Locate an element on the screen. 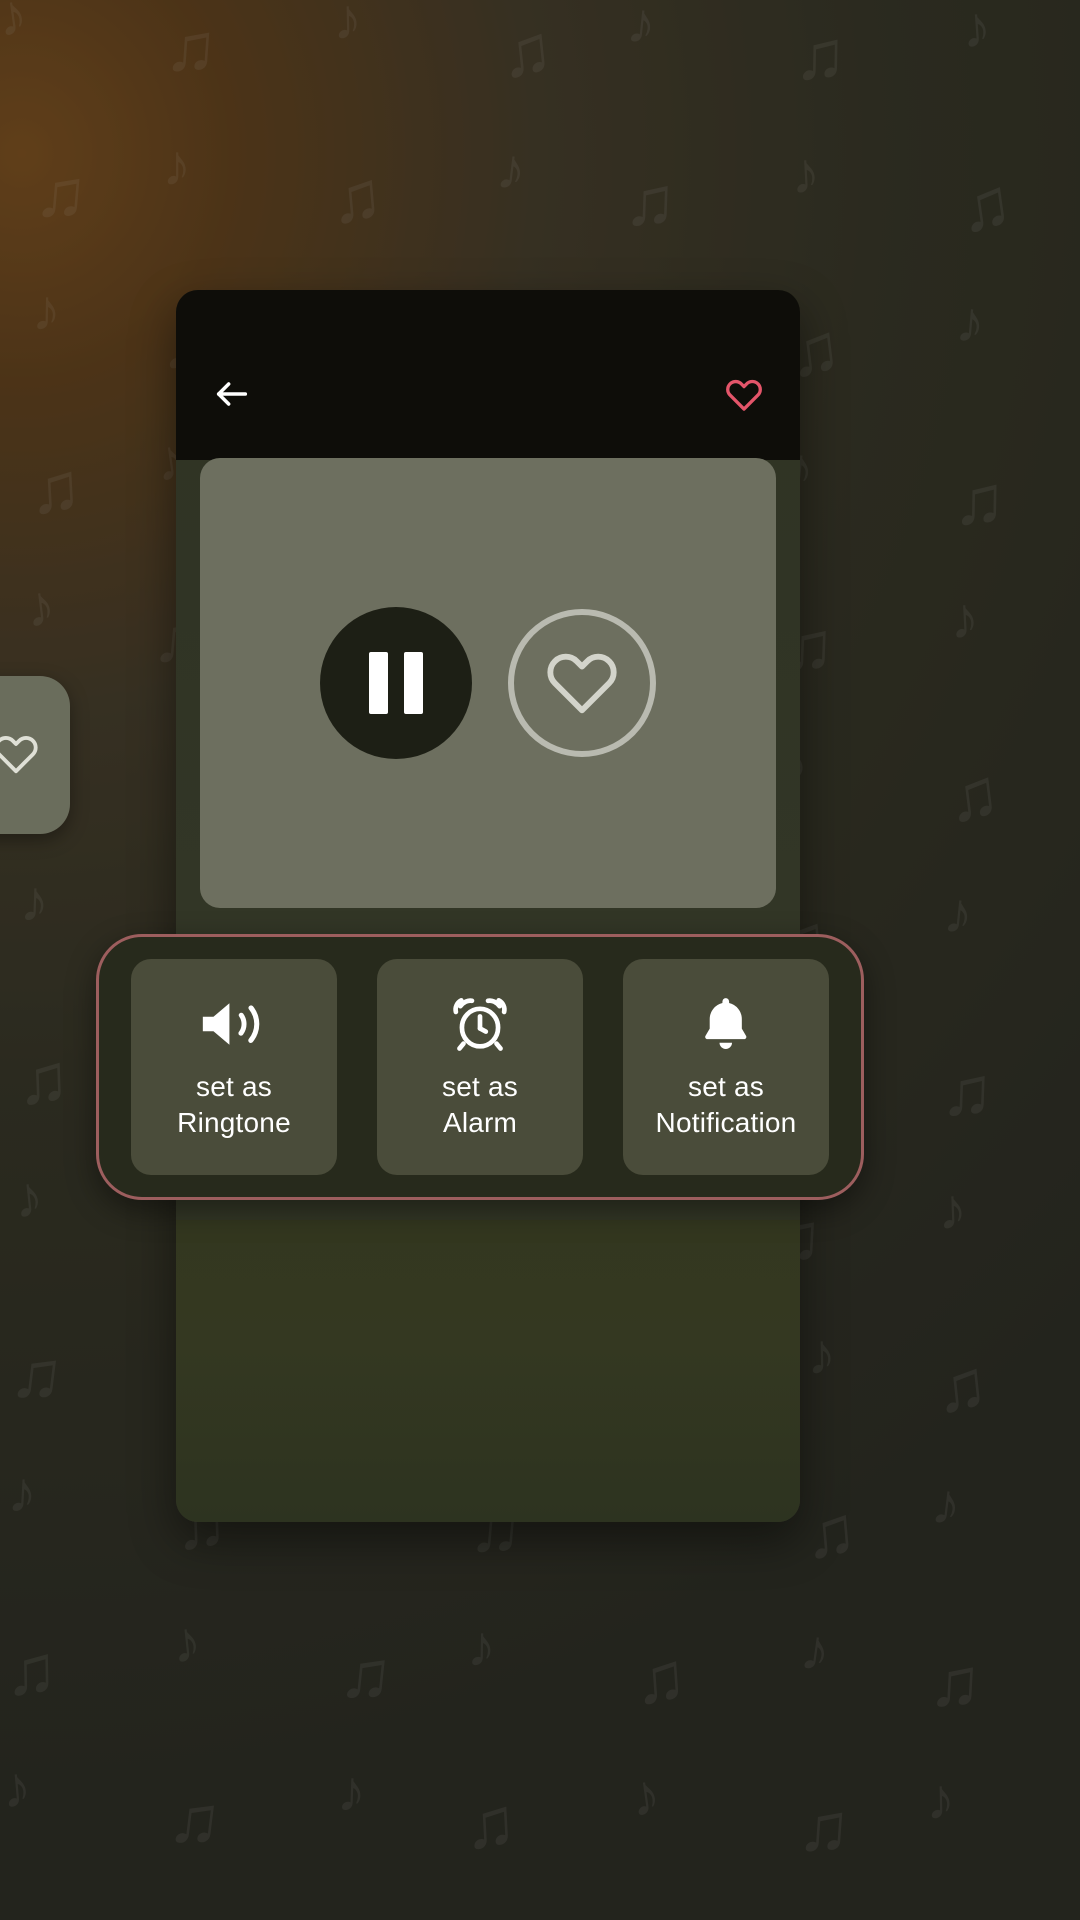 The image size is (1080, 1920). favorite-card-peek is located at coordinates (35, 755).